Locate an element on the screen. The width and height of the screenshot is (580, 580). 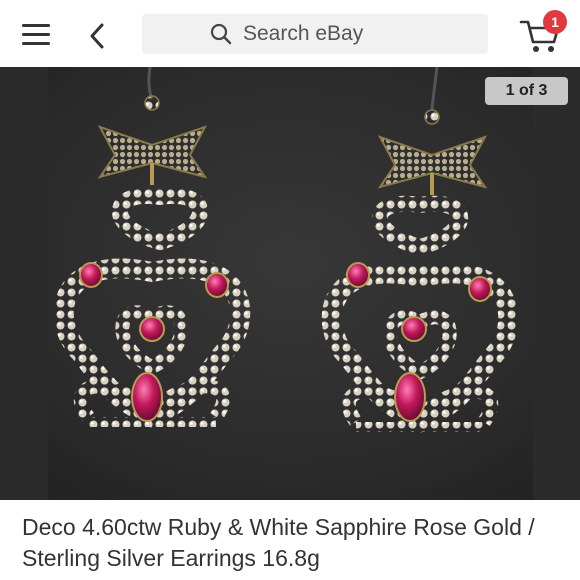
image-counter: 1 of 3 is located at coordinates (526, 91).